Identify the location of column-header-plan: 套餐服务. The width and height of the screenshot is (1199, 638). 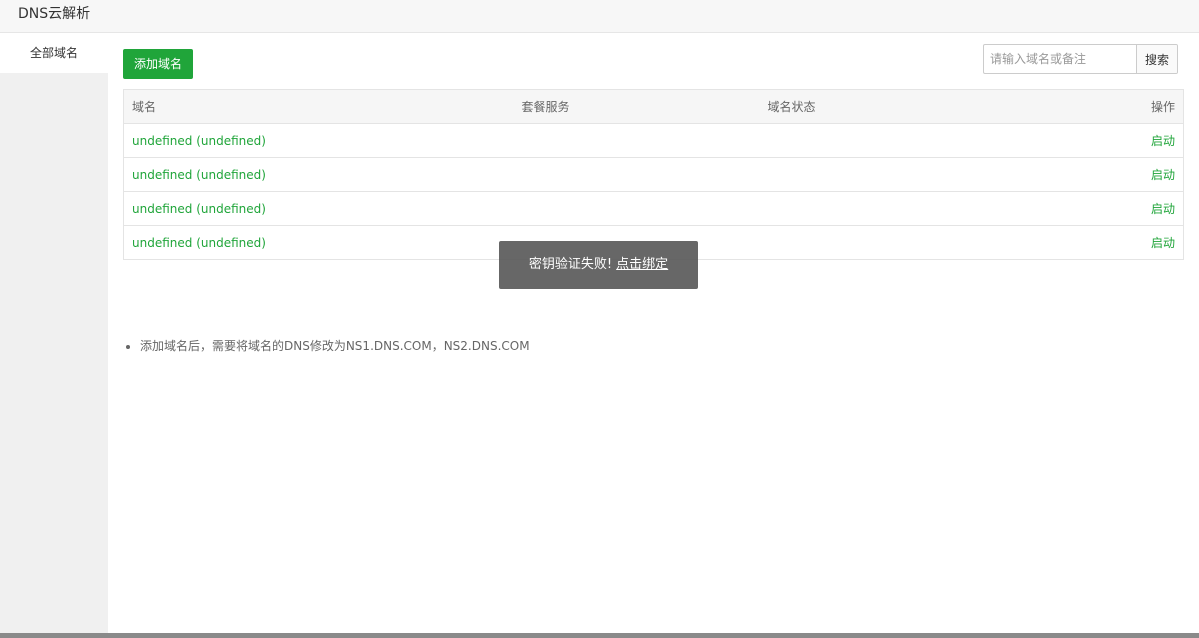
(636, 106).